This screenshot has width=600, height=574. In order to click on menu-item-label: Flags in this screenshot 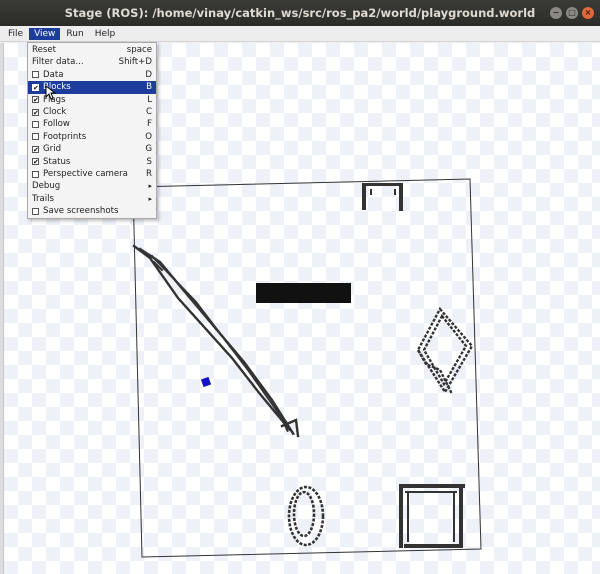, I will do `click(54, 99)`.